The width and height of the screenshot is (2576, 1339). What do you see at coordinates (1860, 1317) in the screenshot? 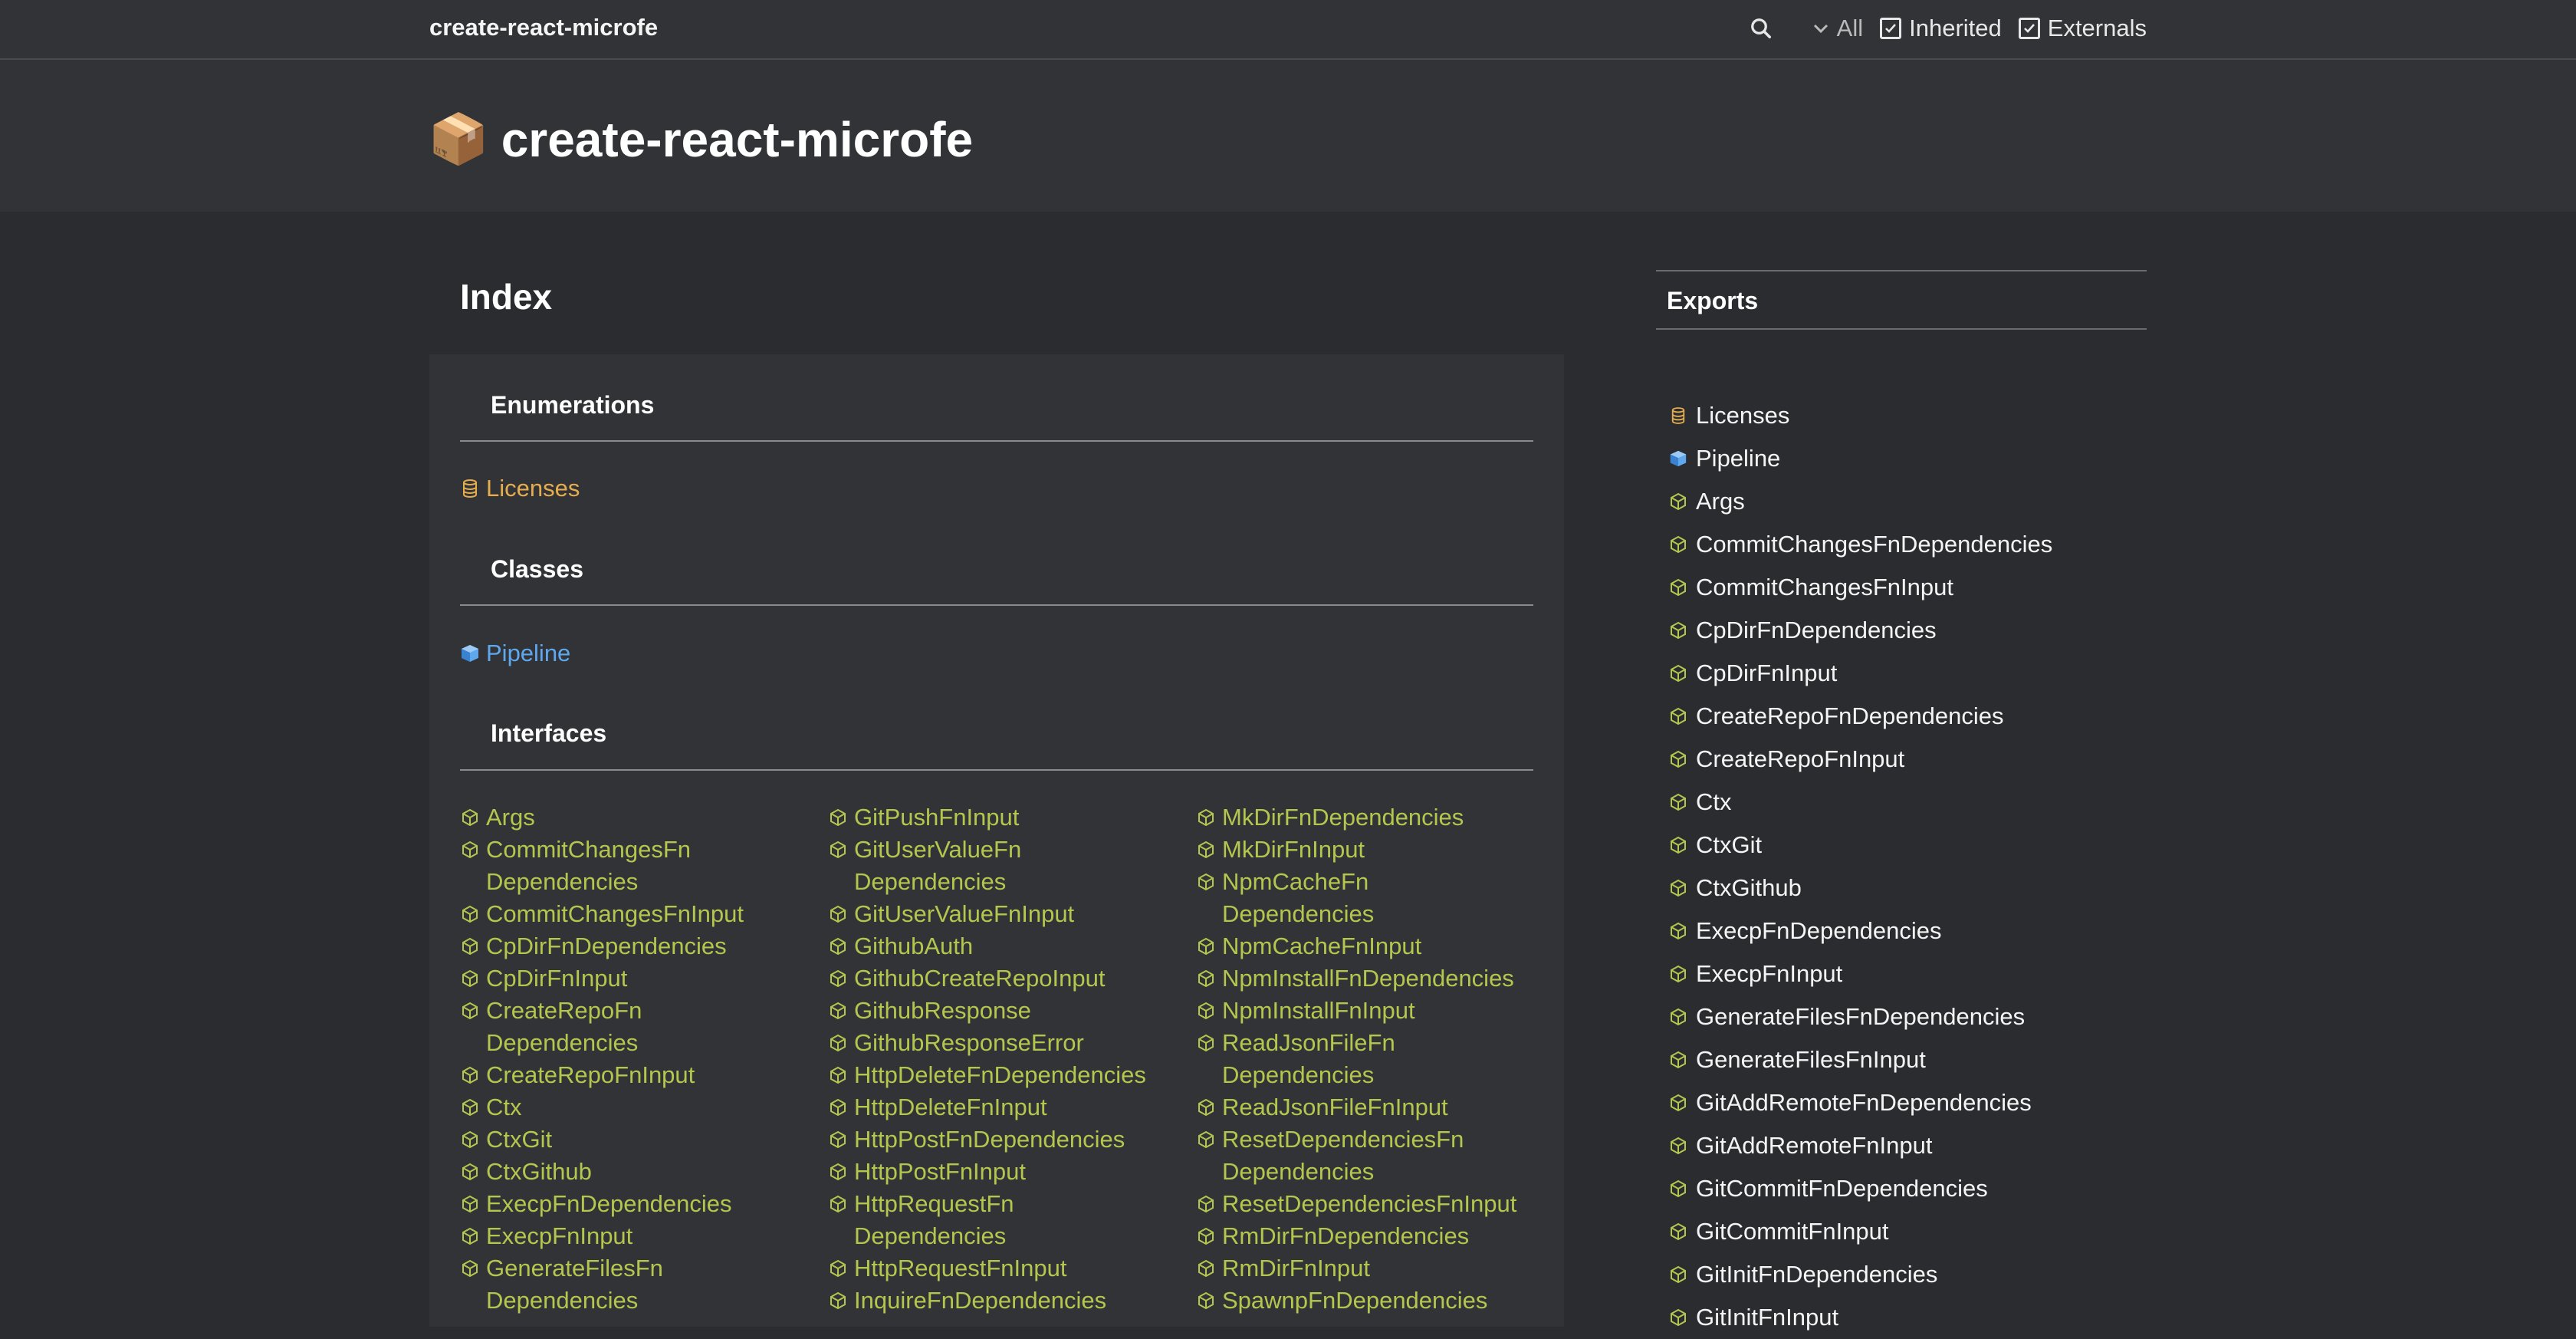
I see `sidebar-item: GitInitFnInput` at bounding box center [1860, 1317].